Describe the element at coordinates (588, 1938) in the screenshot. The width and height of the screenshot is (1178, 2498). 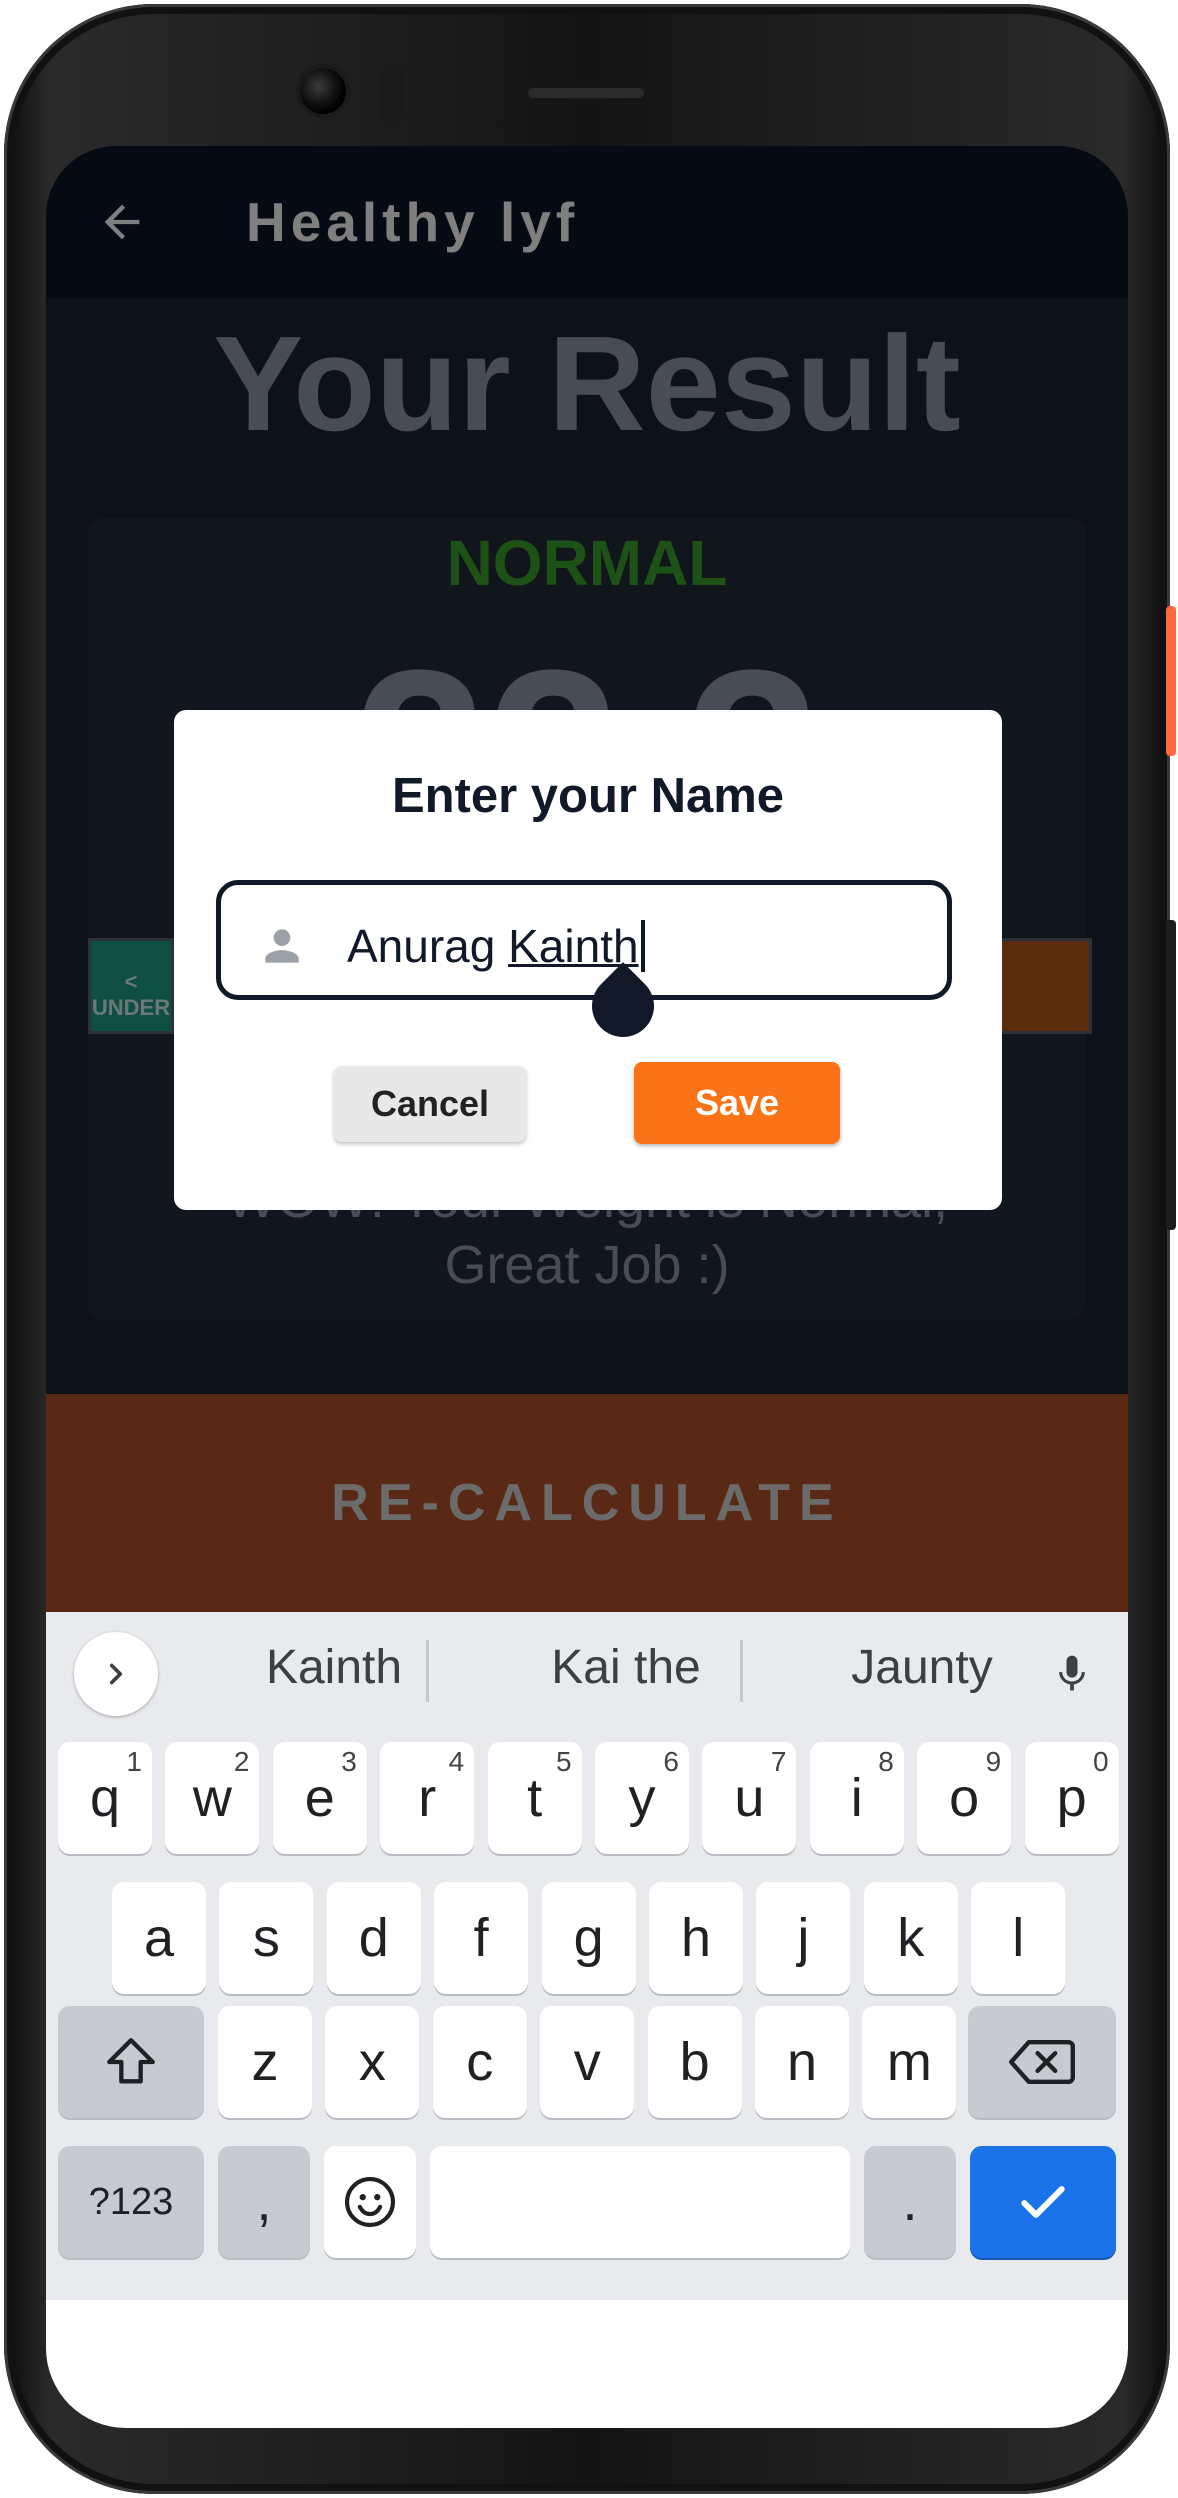
I see `key-g: g` at that location.